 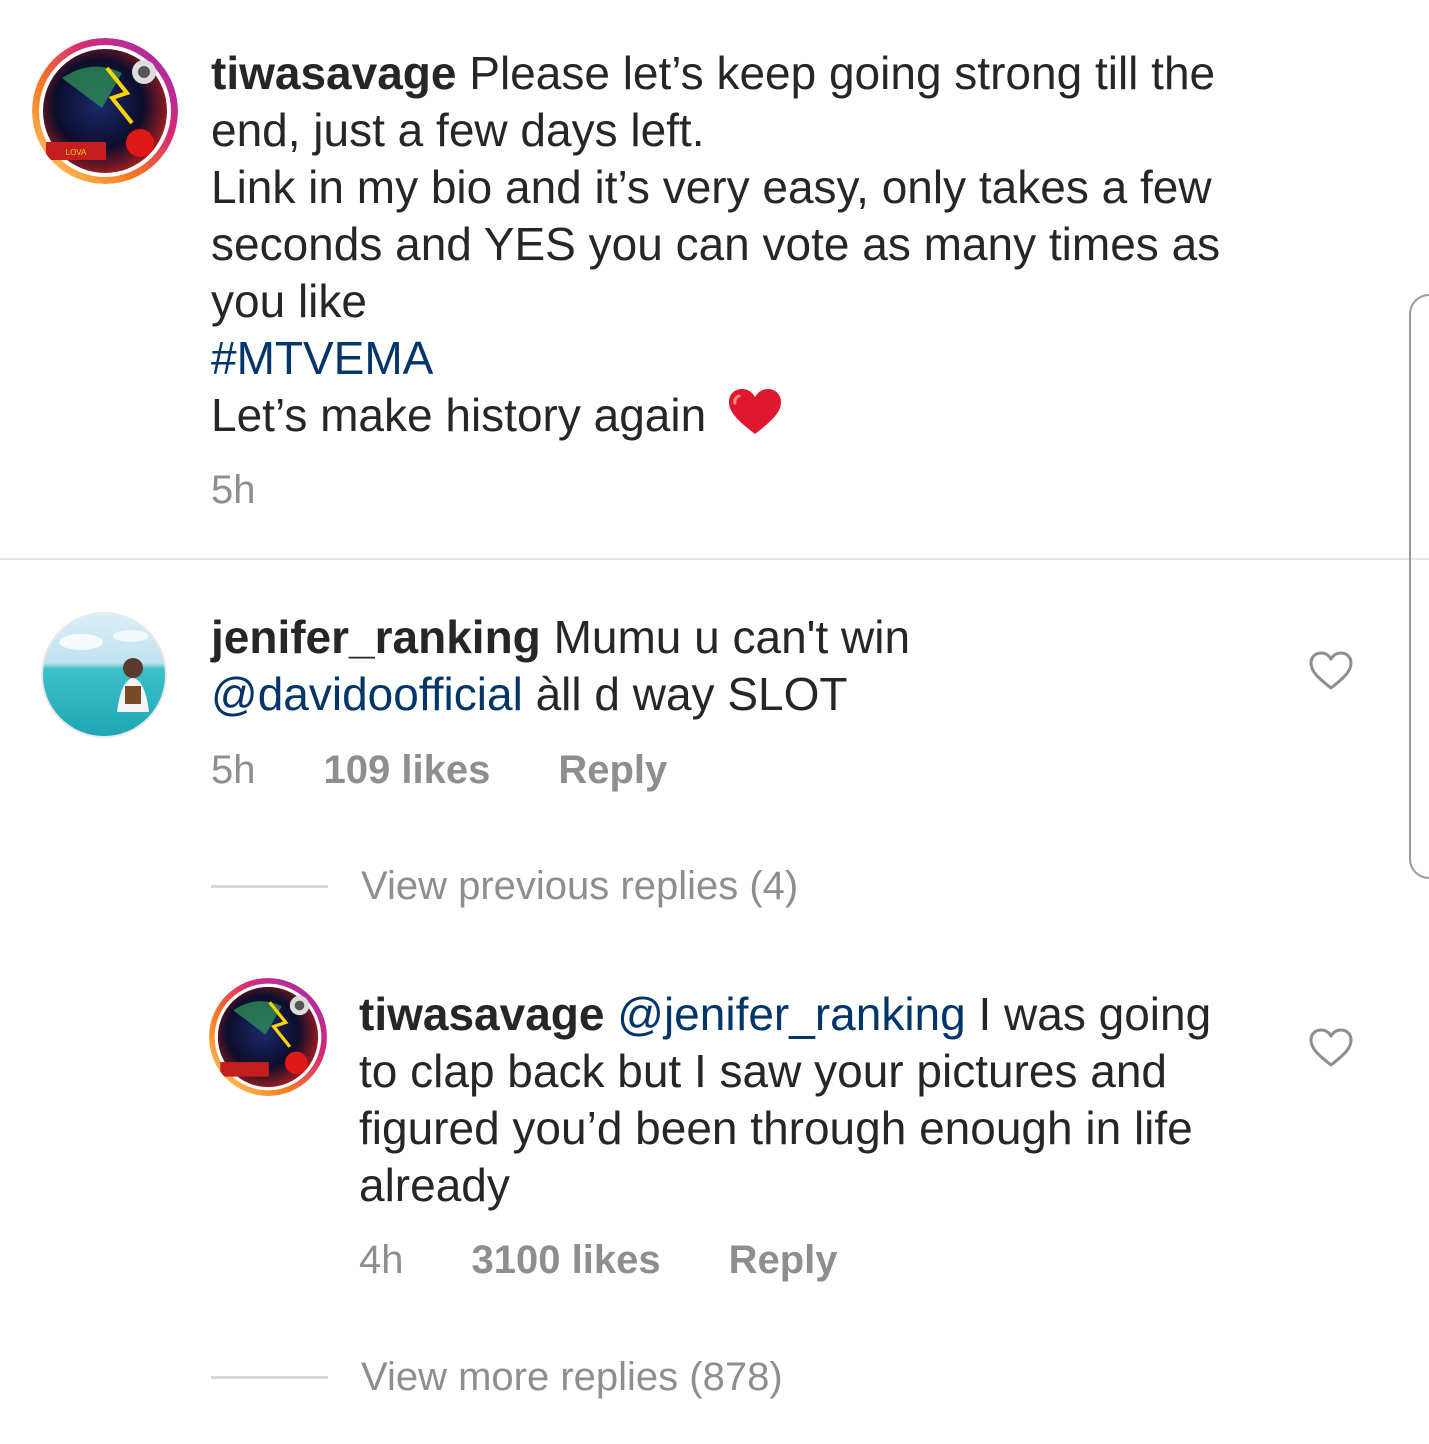 What do you see at coordinates (1419, 586) in the screenshot?
I see `scroll-edge-handle` at bounding box center [1419, 586].